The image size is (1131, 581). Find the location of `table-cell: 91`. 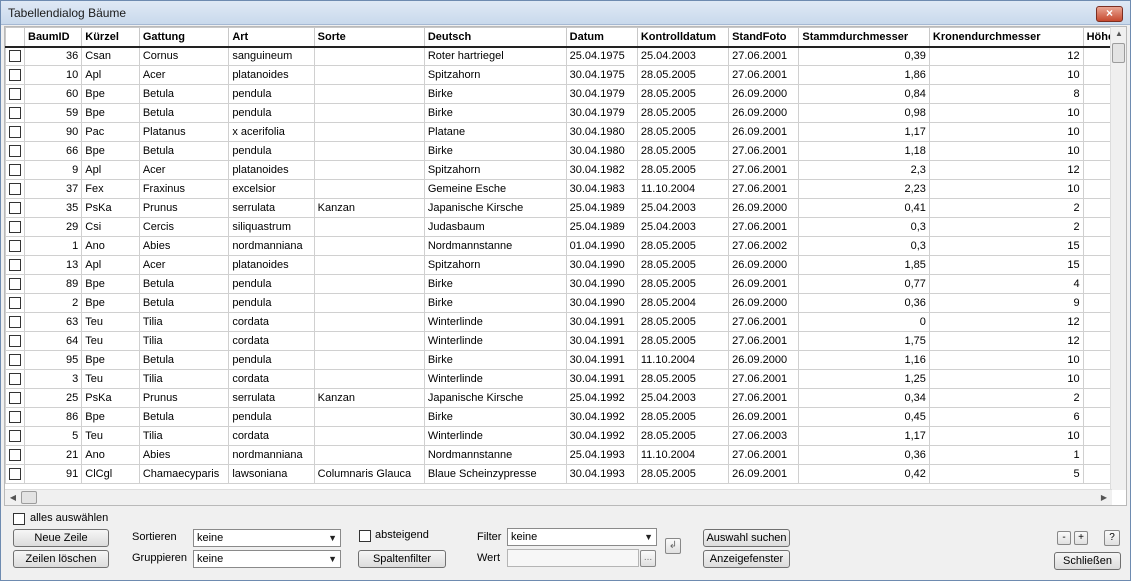

table-cell: 91 is located at coordinates (53, 474).